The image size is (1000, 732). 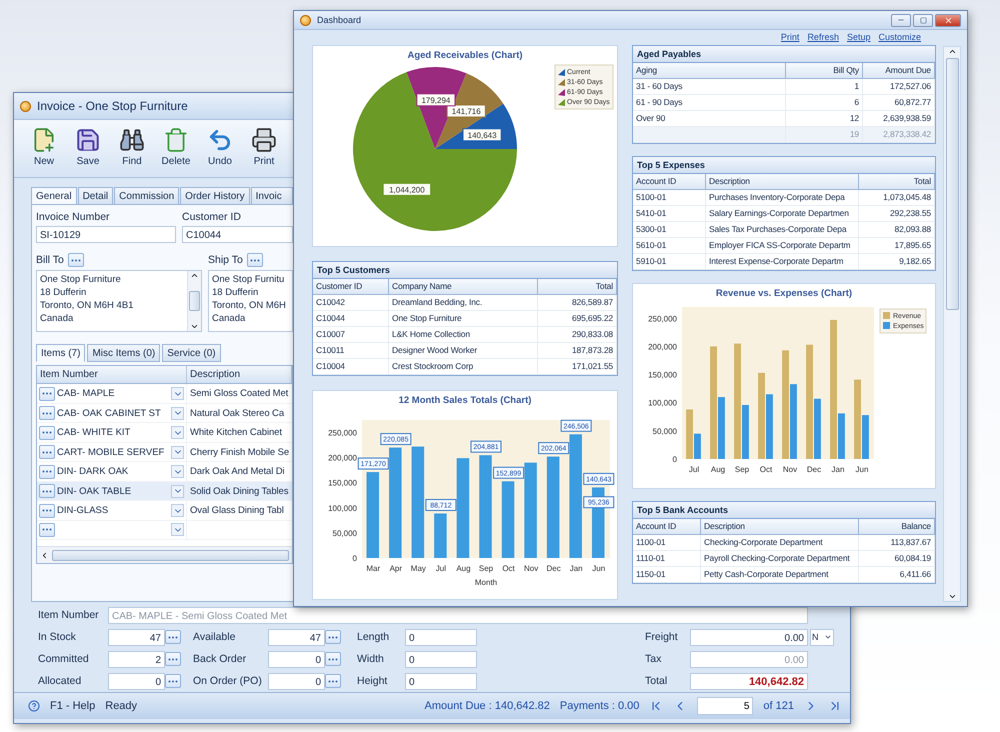 What do you see at coordinates (790, 469) in the screenshot?
I see `axis-tick-label: Nov` at bounding box center [790, 469].